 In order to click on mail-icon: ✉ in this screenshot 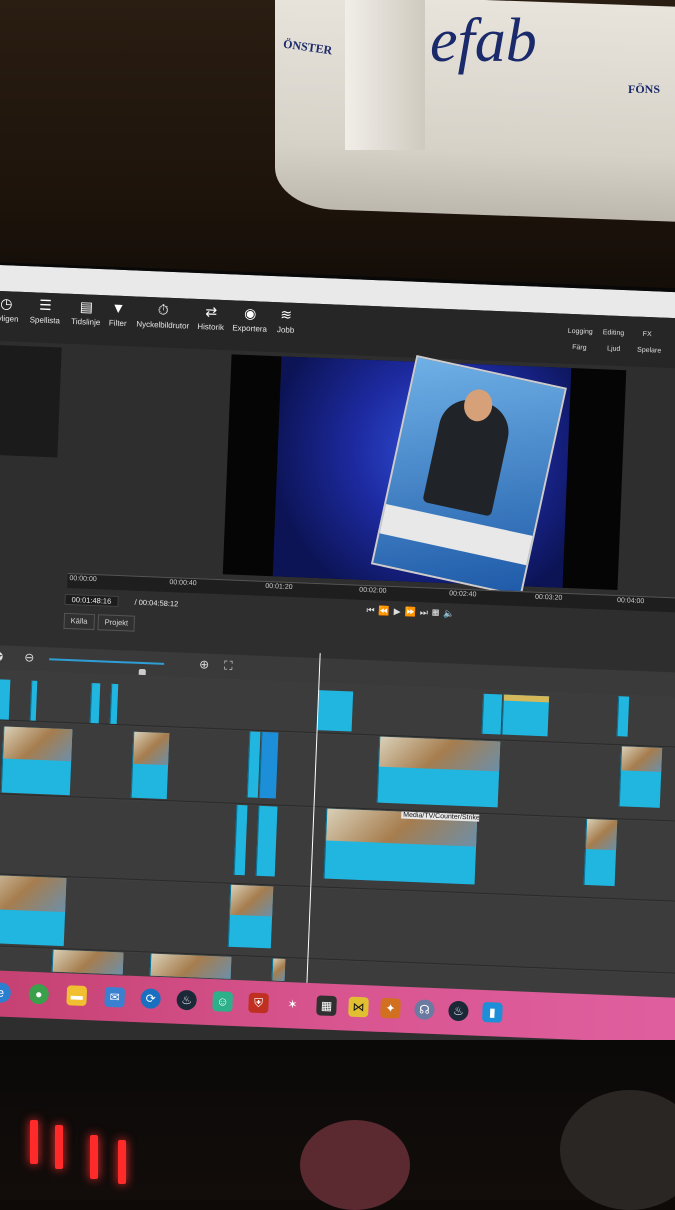, I will do `click(115, 997)`.